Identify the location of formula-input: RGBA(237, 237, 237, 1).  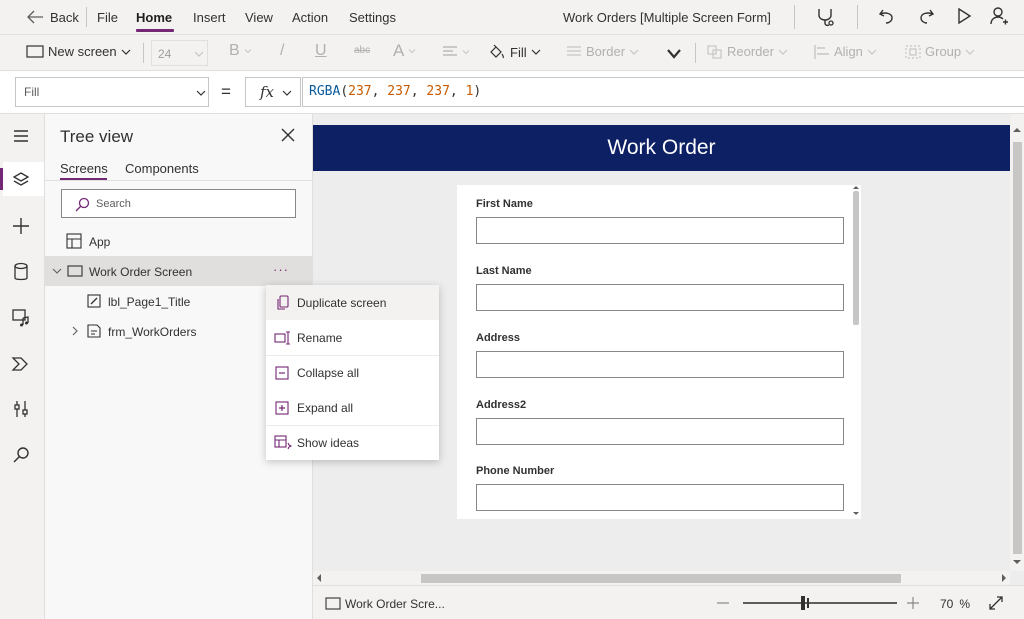
(663, 92).